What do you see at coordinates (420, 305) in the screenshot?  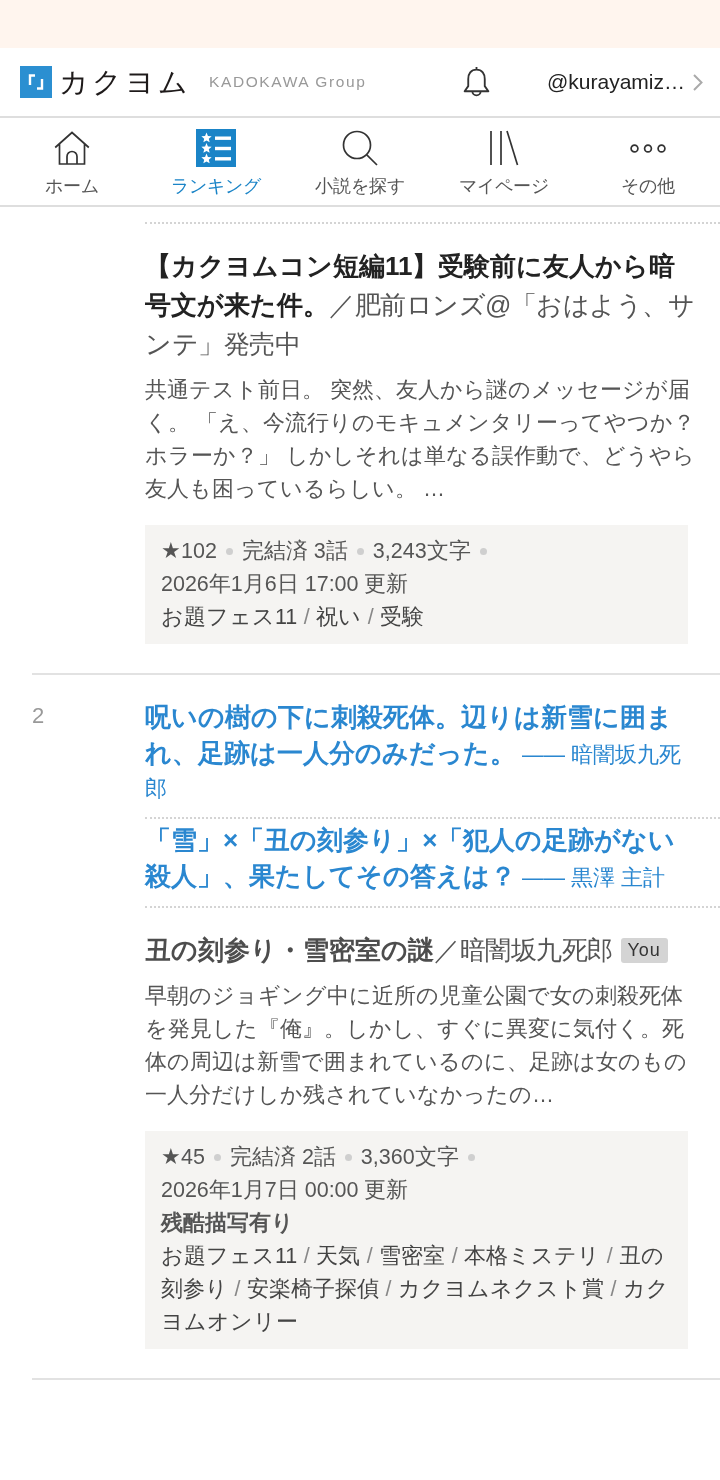 I see `work-title: 【カクヨムコン短編11】受験前に友人から暗号文が来た件。／肥前ロンズ@「おはよう、サンテ」発売中` at bounding box center [420, 305].